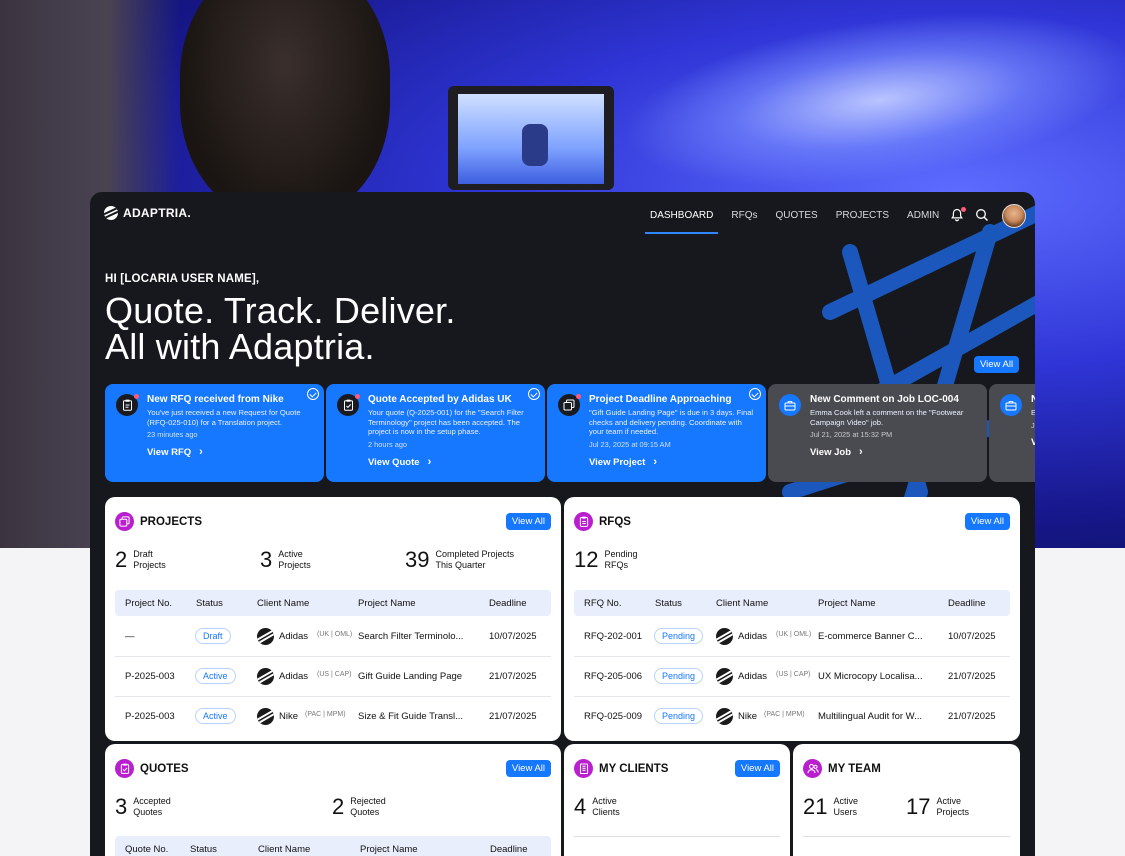 The width and height of the screenshot is (1125, 856). I want to click on status-badge: Draft, so click(213, 636).